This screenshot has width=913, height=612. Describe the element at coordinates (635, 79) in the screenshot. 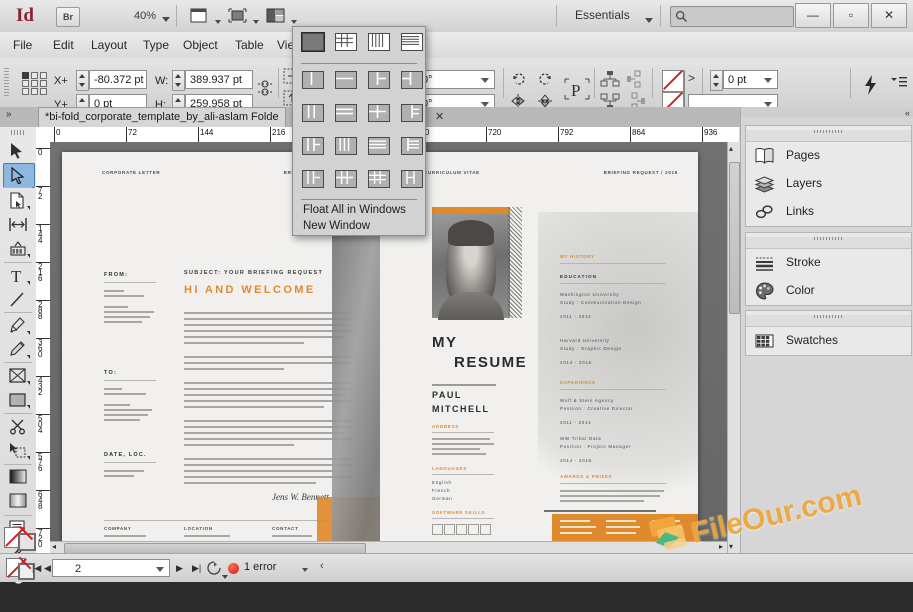

I see `align-left-icon` at that location.